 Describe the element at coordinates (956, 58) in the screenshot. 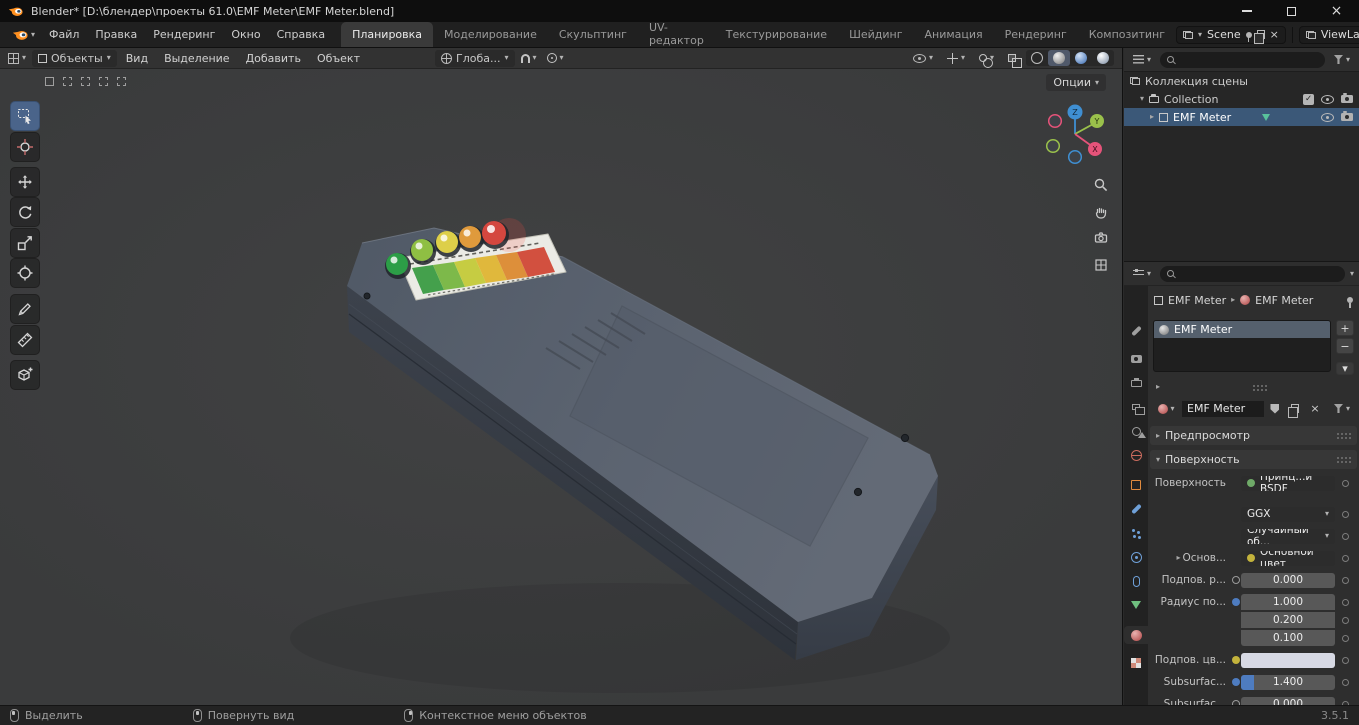

I see `gizmos-dropdown: ▾` at that location.